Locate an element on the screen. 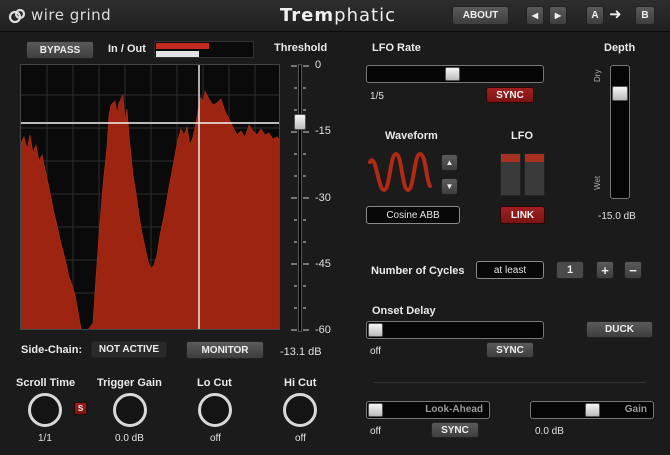 The width and height of the screenshot is (670, 455). lo-cut-value: off is located at coordinates (215, 438).